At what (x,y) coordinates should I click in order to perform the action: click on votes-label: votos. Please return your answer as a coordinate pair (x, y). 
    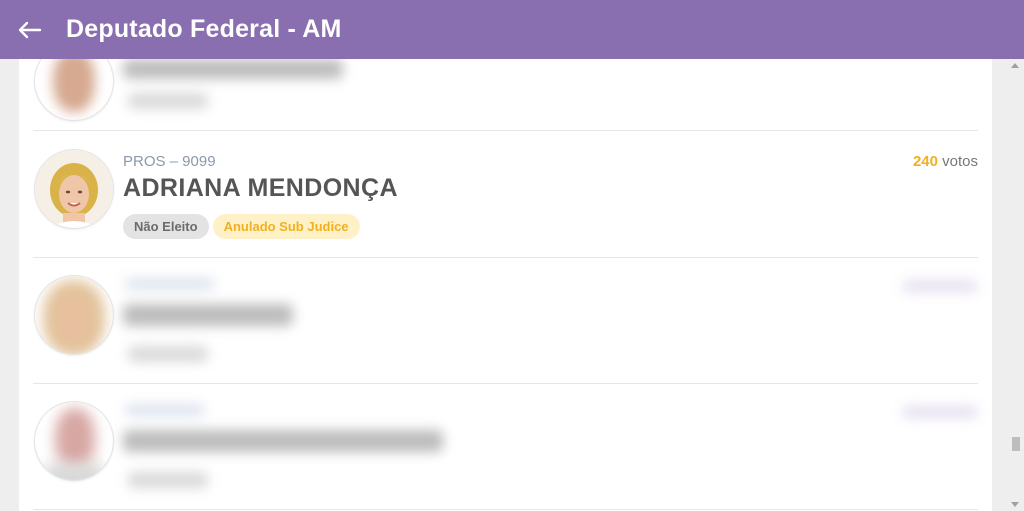
    Looking at the image, I should click on (960, 161).